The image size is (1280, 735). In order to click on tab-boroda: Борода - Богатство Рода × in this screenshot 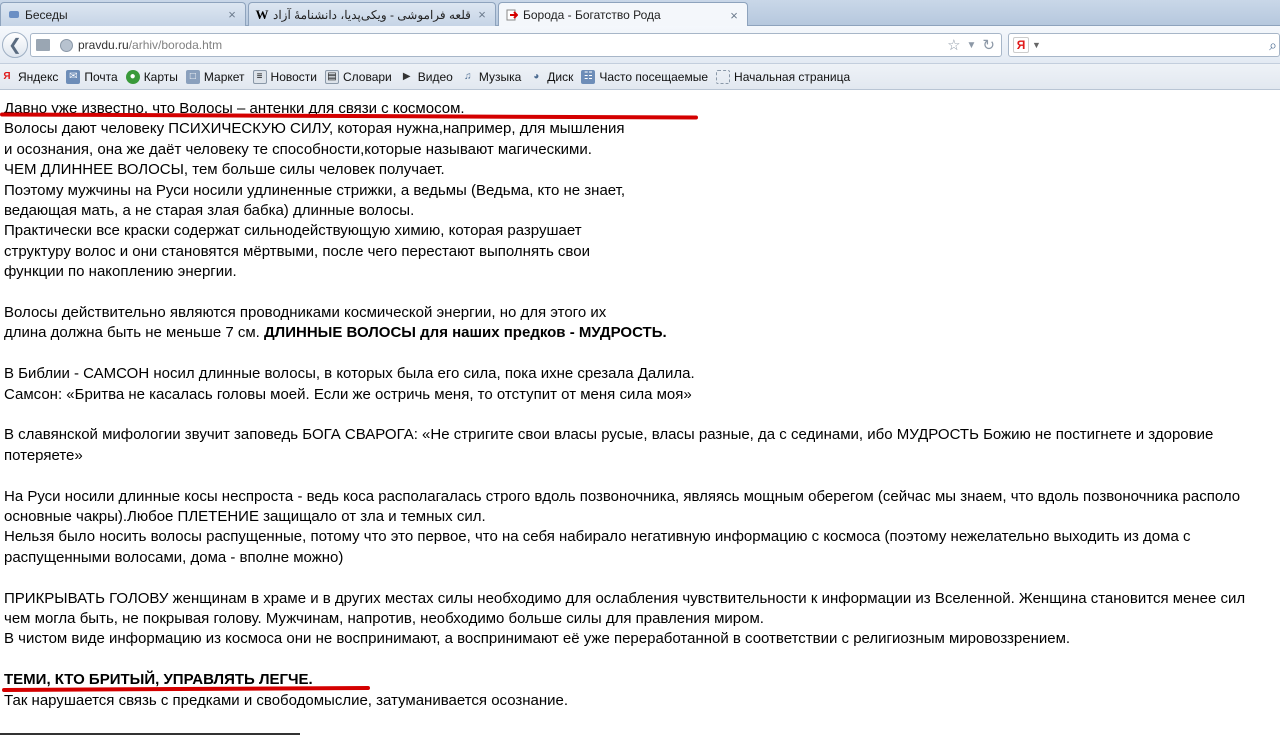, I will do `click(623, 14)`.